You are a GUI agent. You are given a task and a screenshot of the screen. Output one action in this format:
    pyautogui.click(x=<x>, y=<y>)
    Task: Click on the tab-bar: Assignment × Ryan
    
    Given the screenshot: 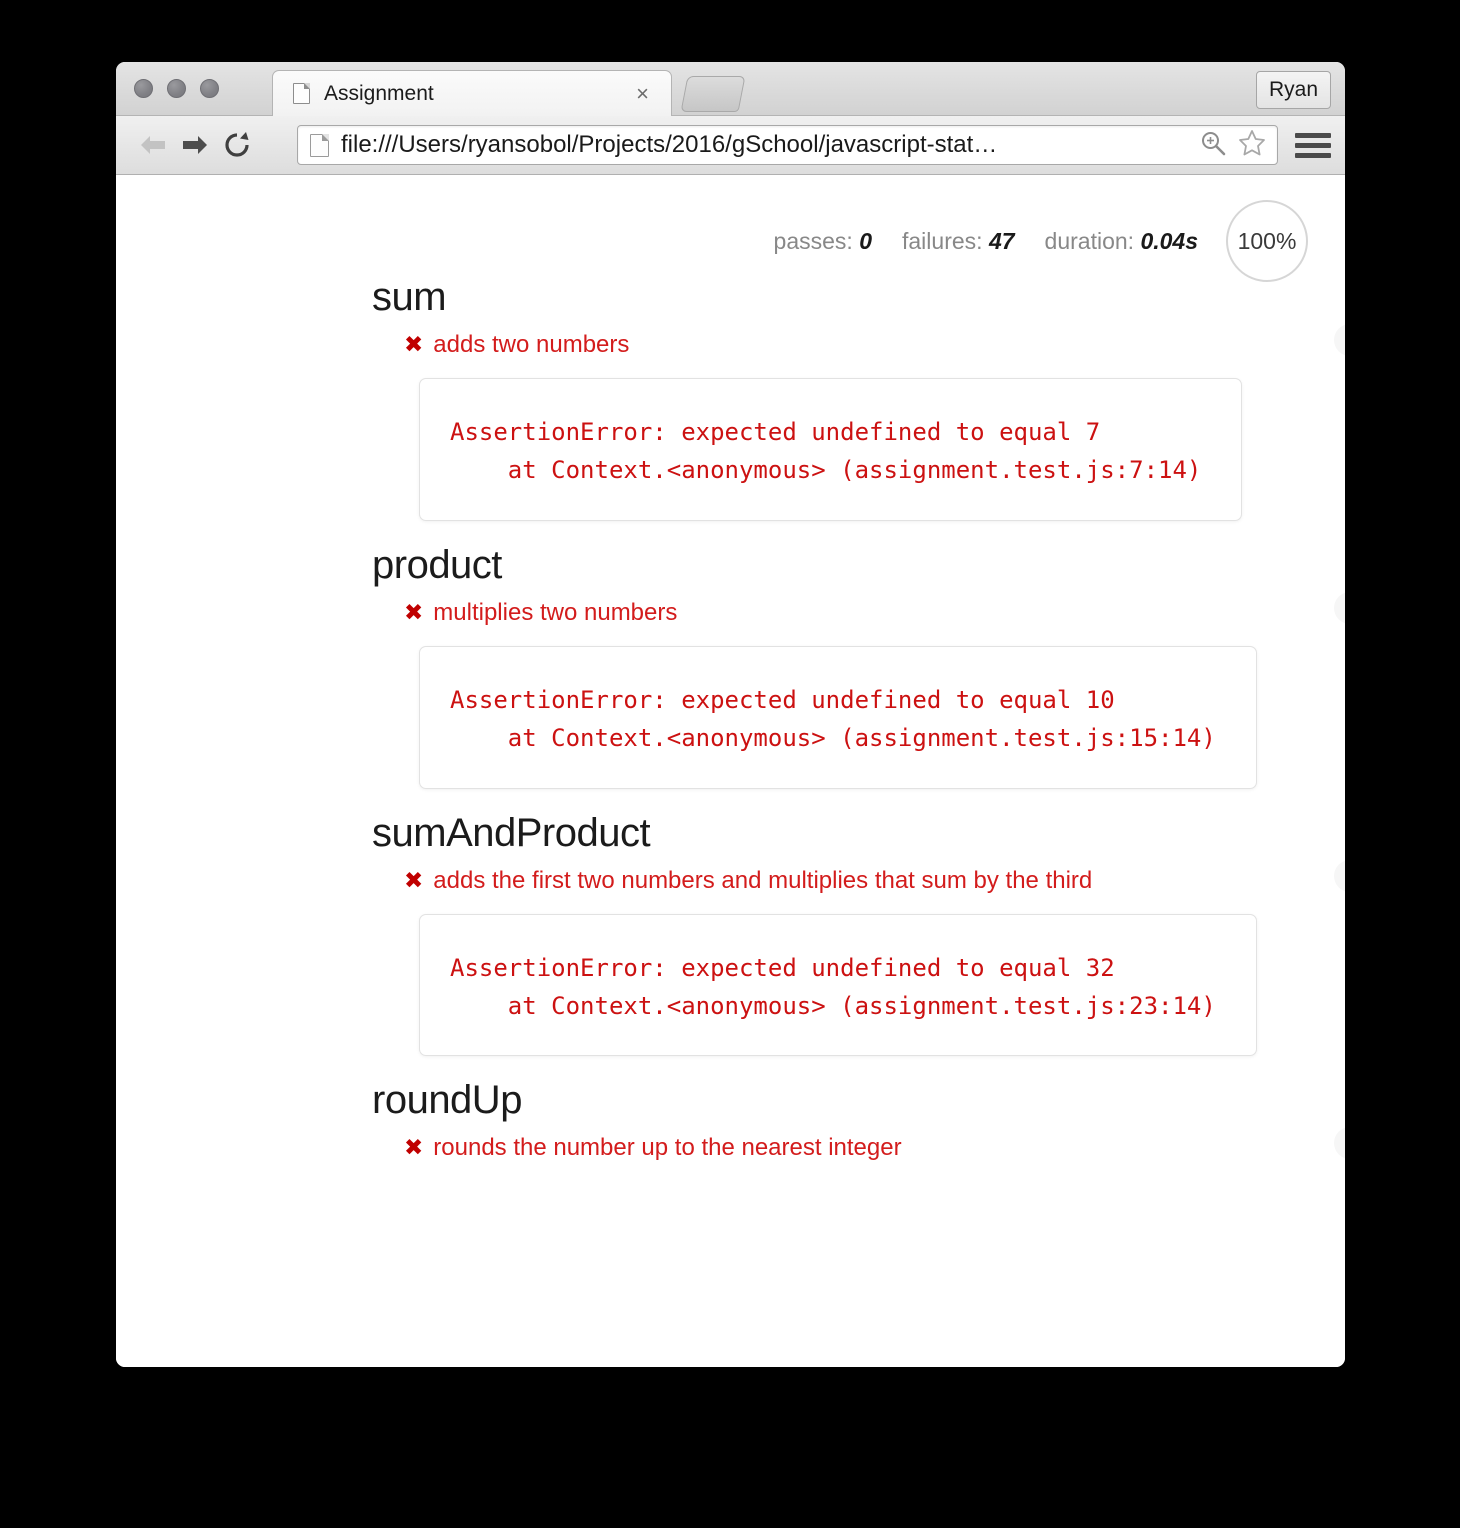 What is the action you would take?
    pyautogui.click(x=730, y=89)
    